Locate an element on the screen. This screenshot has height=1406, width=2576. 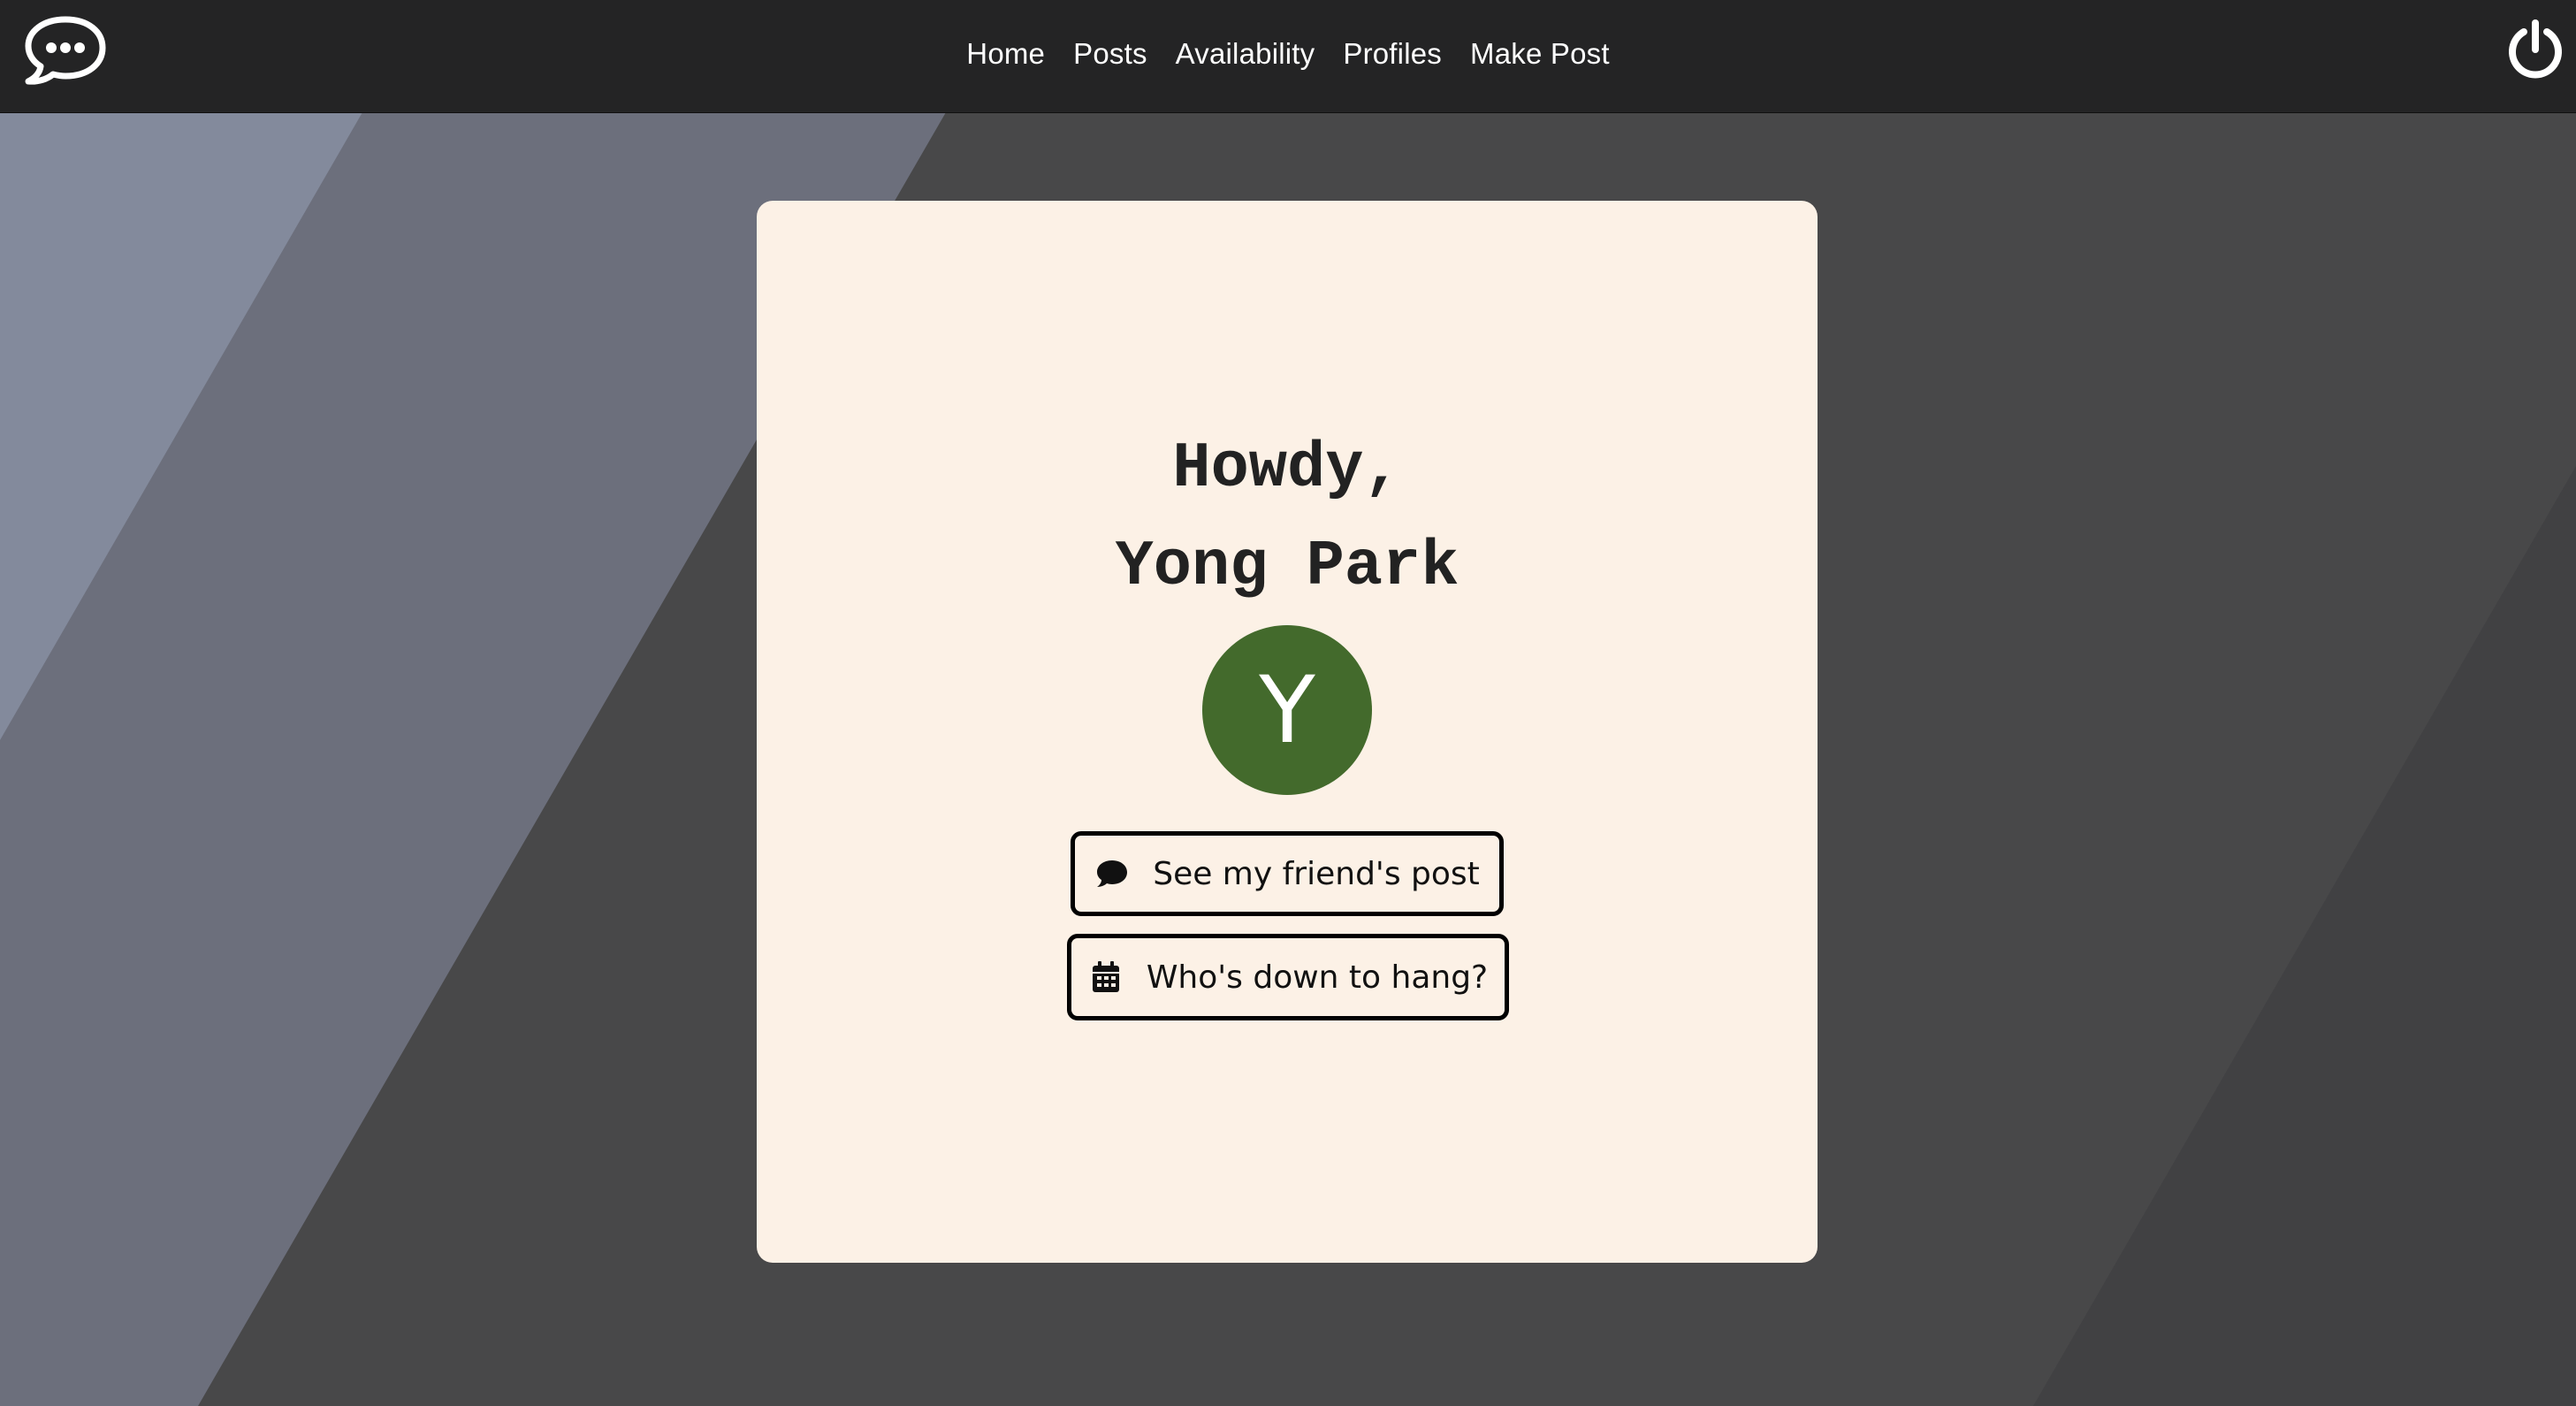
avatar-initial: Y is located at coordinates (1287, 710).